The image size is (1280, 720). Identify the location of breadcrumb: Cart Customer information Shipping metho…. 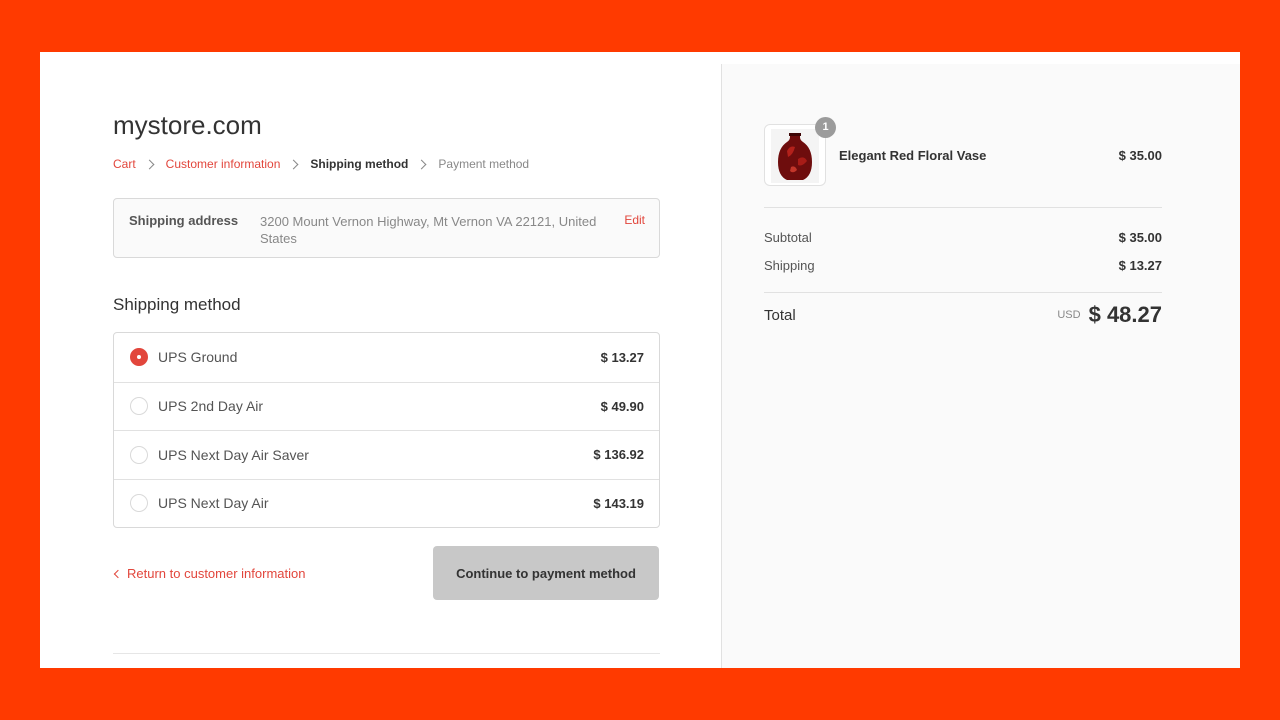
(321, 164).